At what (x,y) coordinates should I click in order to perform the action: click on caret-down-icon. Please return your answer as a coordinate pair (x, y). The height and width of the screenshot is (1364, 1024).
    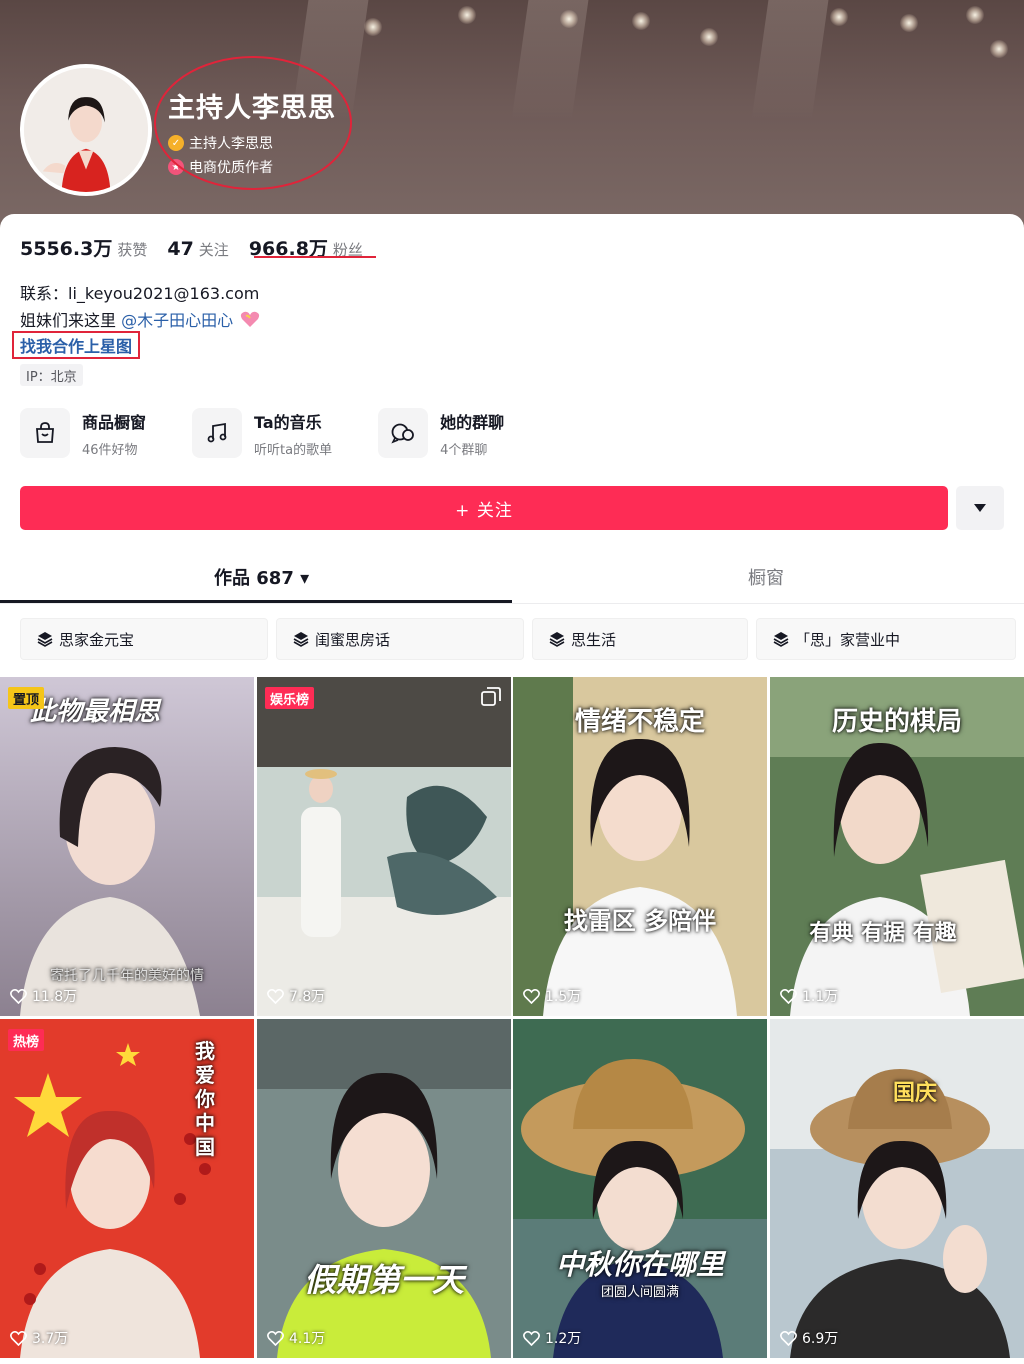
    Looking at the image, I should click on (980, 508).